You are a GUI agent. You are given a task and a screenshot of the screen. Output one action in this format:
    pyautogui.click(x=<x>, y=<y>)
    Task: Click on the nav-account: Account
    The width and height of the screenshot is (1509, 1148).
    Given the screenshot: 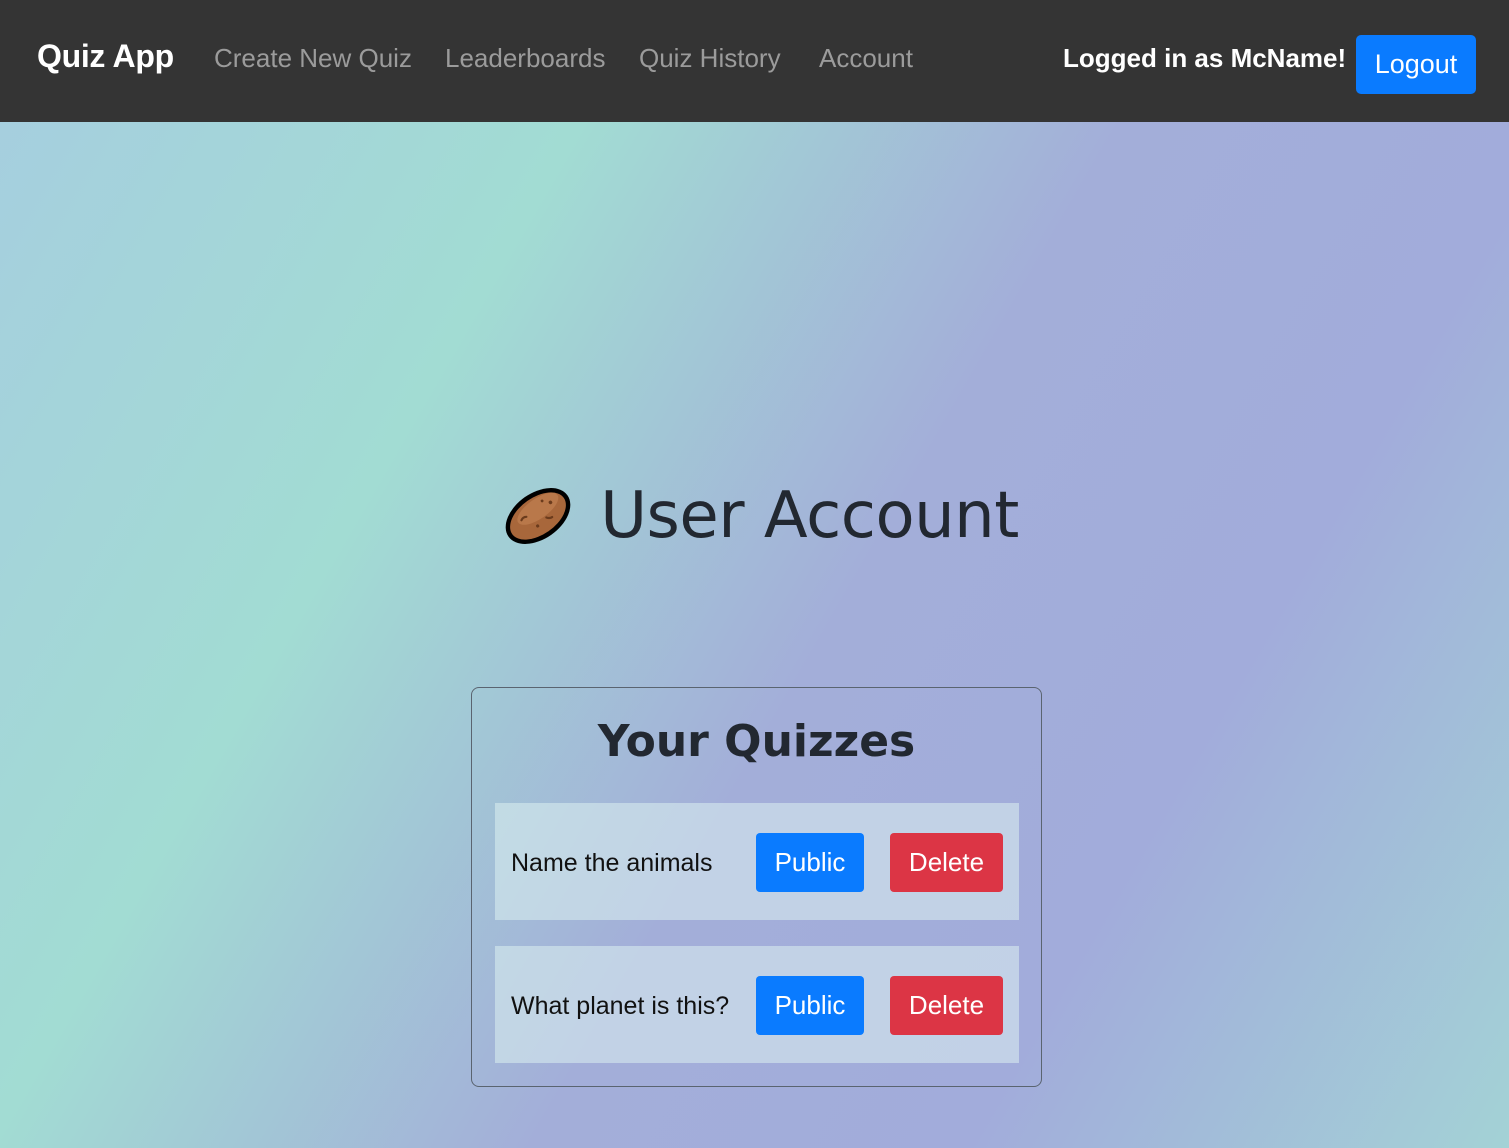 What is the action you would take?
    pyautogui.click(x=866, y=58)
    